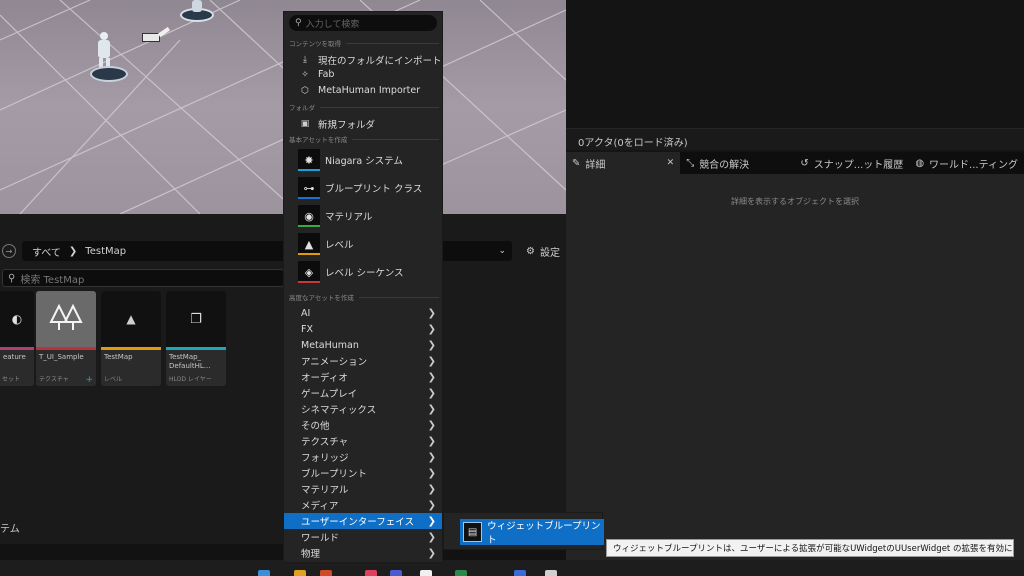 The image size is (1024, 576). I want to click on tab-world-settings: ◍ ワールド...ティング, so click(966, 163).